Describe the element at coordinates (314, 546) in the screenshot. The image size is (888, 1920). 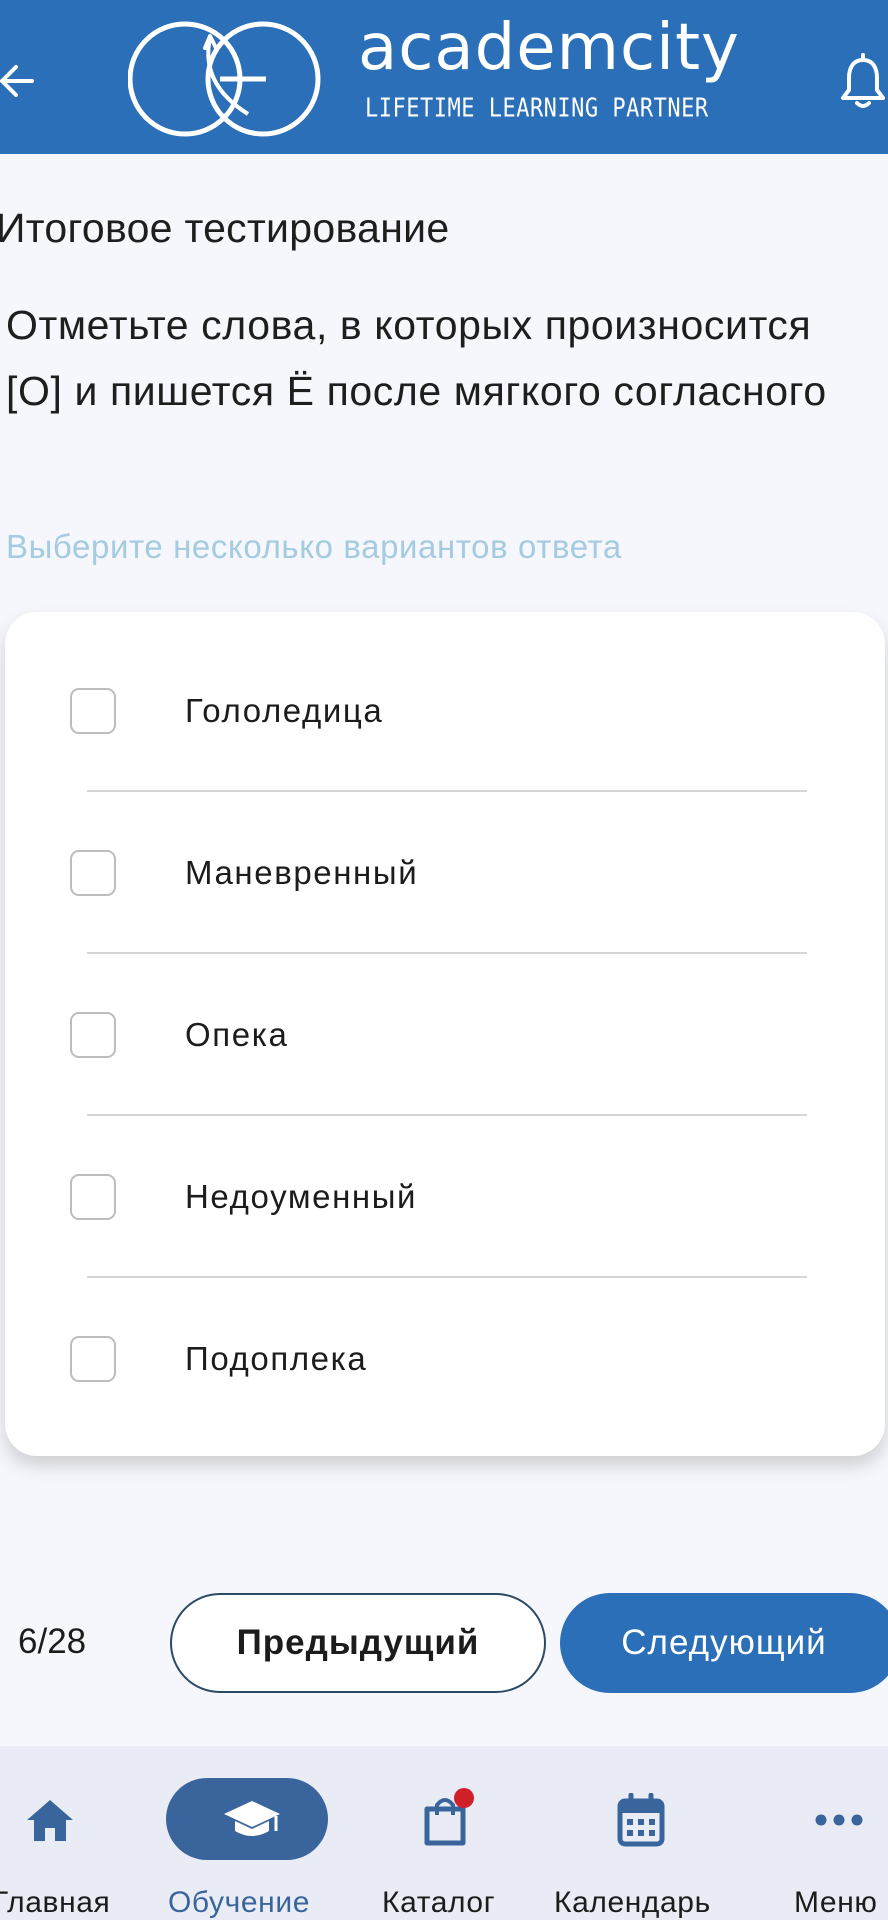
I see `answer-hint: Выберите несколько вариантов ответа` at that location.